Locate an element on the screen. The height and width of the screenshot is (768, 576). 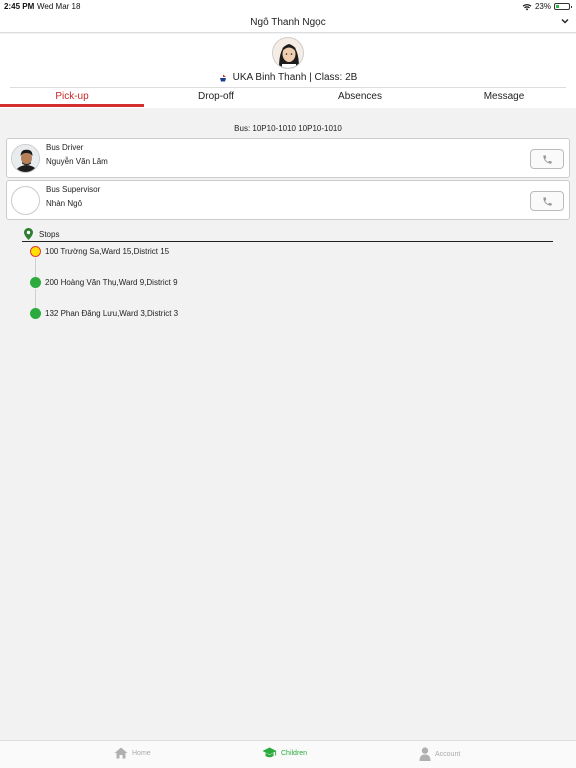
stops-header: Stops is located at coordinates (287, 235).